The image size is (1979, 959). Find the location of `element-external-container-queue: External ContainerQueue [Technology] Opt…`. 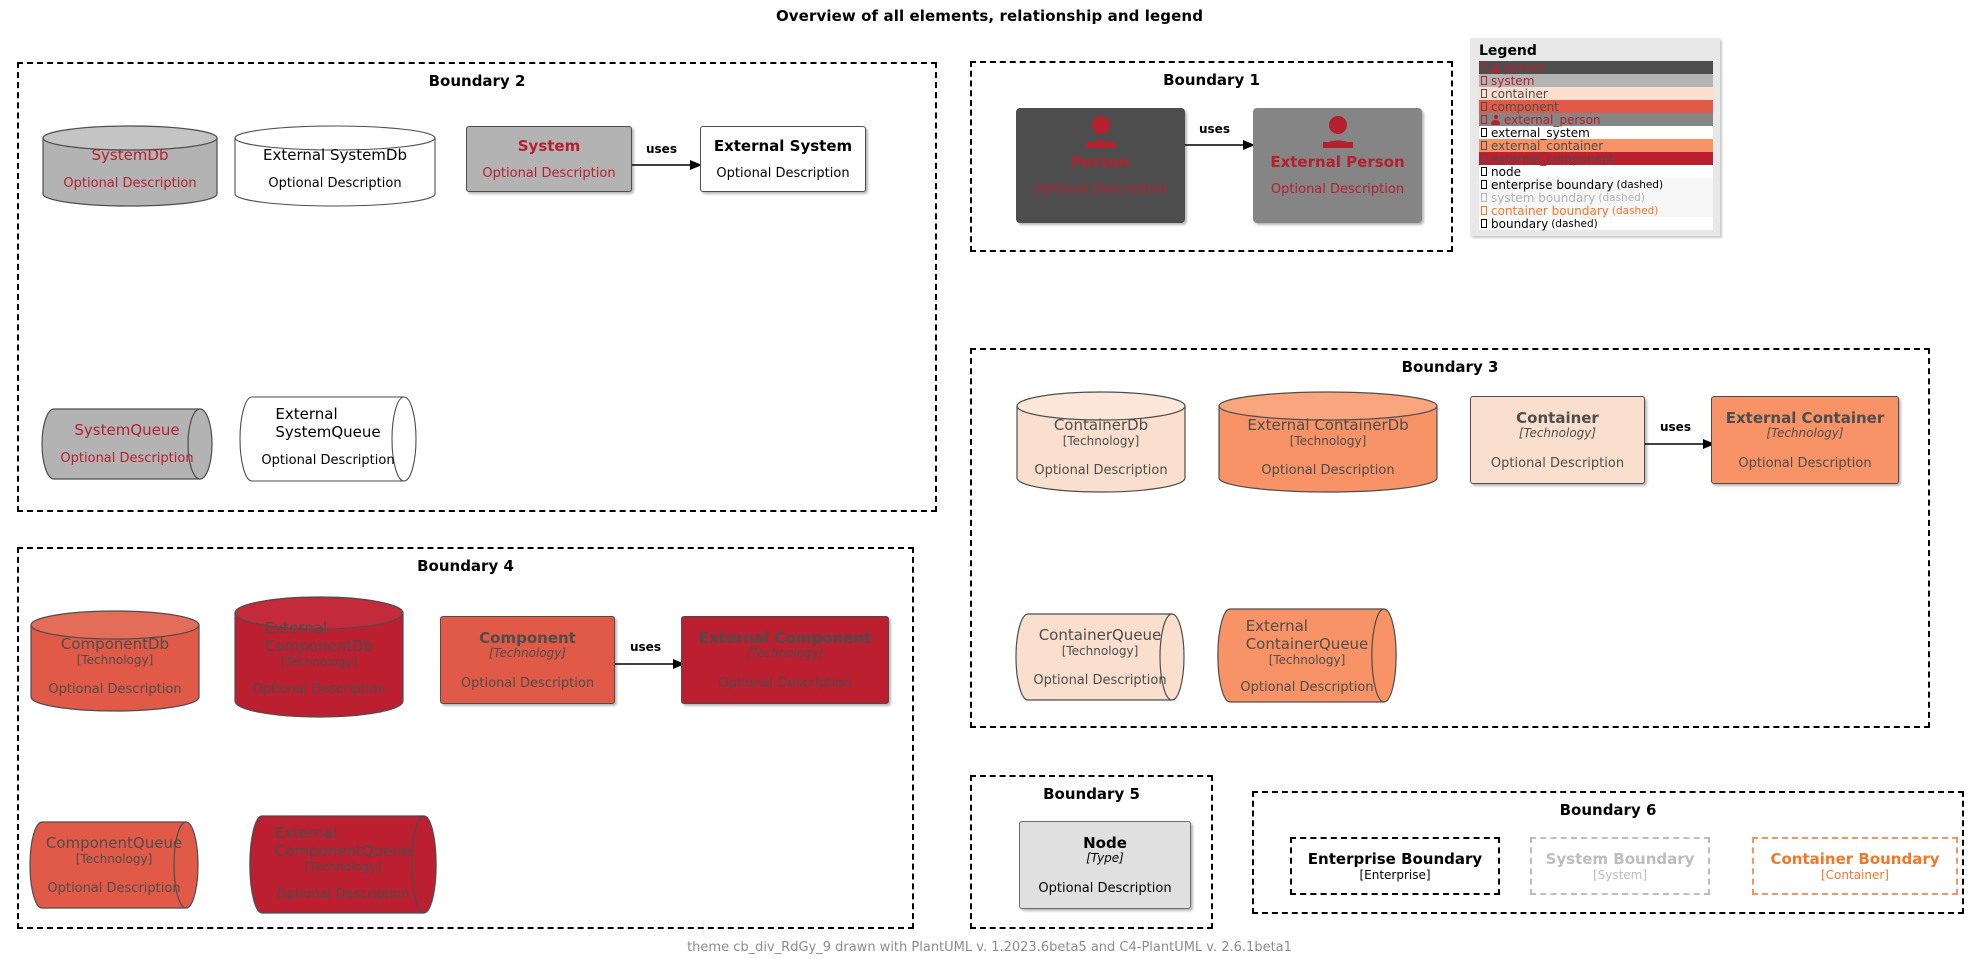

element-external-container-queue: External ContainerQueue [Technology] Opt… is located at coordinates (1307, 655).